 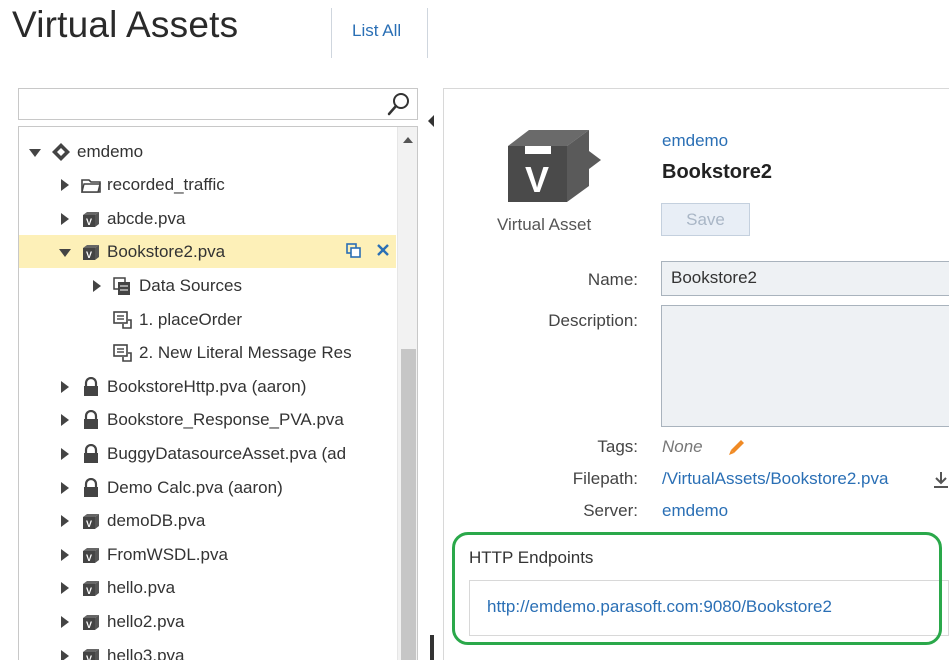 What do you see at coordinates (408, 140) in the screenshot?
I see `scroll-up-arrow` at bounding box center [408, 140].